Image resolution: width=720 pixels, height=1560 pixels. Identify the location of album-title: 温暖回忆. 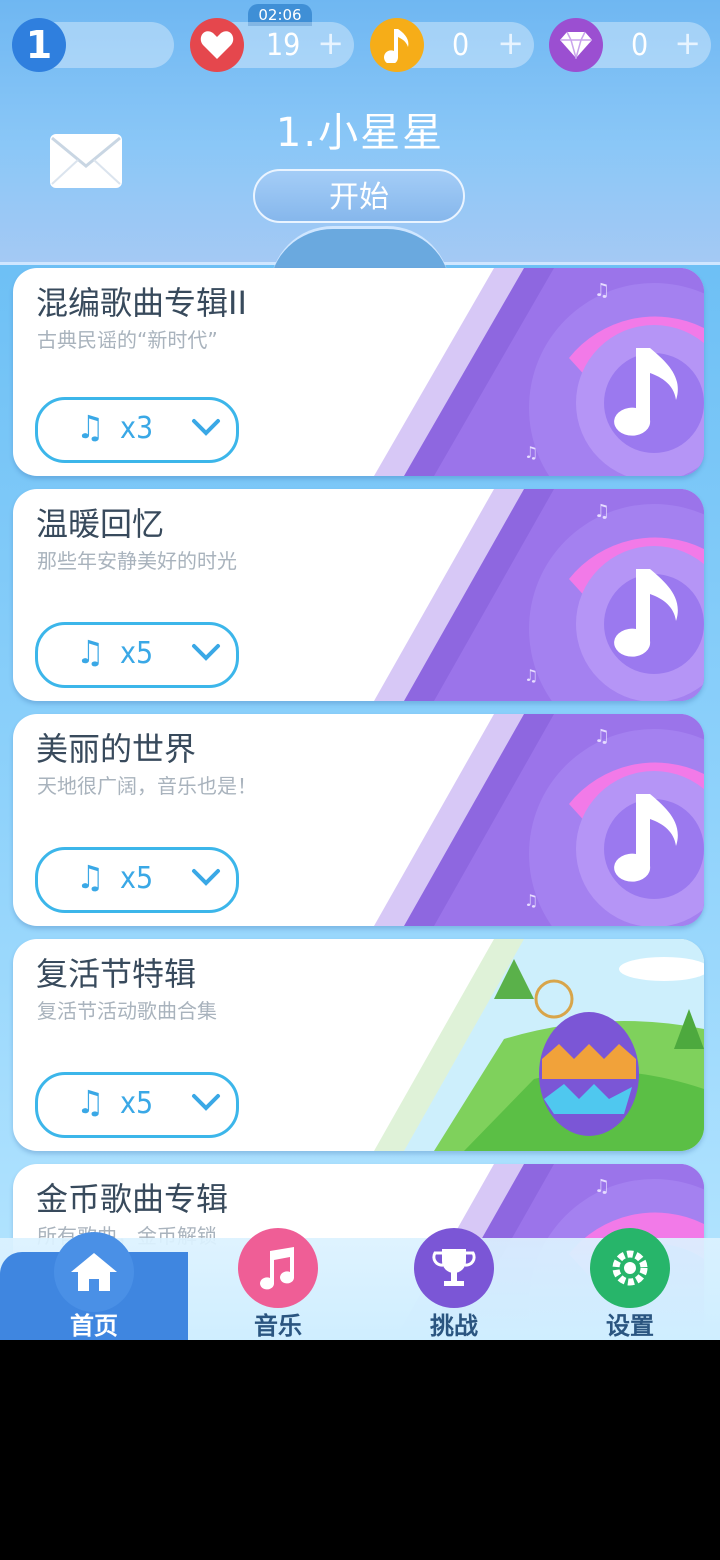
(100, 524).